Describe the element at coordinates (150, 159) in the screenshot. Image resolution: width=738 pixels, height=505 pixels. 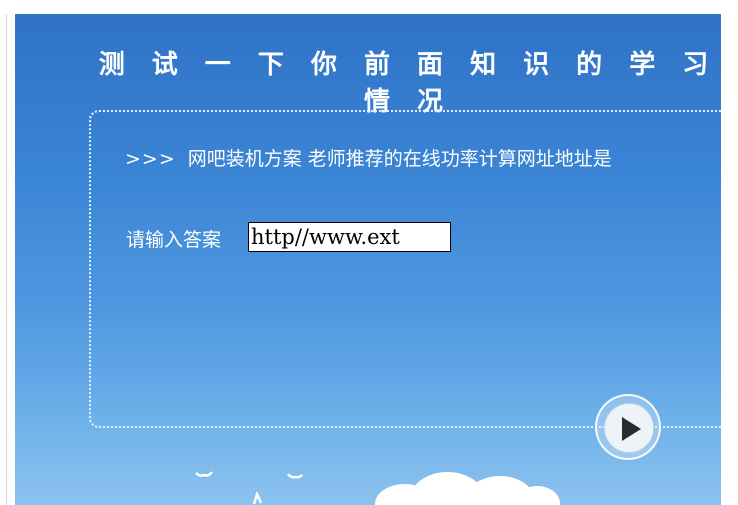
I see `question-prefix: >>>` at that location.